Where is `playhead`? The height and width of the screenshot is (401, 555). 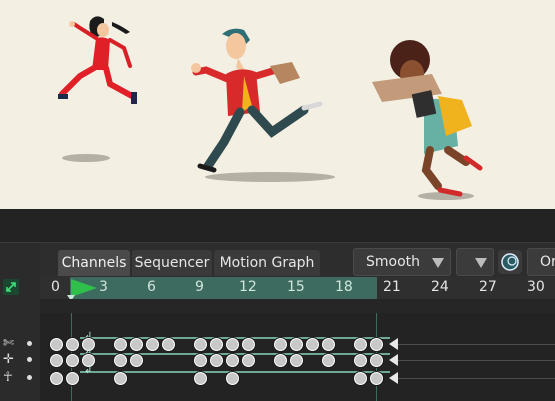 playhead is located at coordinates (84, 288).